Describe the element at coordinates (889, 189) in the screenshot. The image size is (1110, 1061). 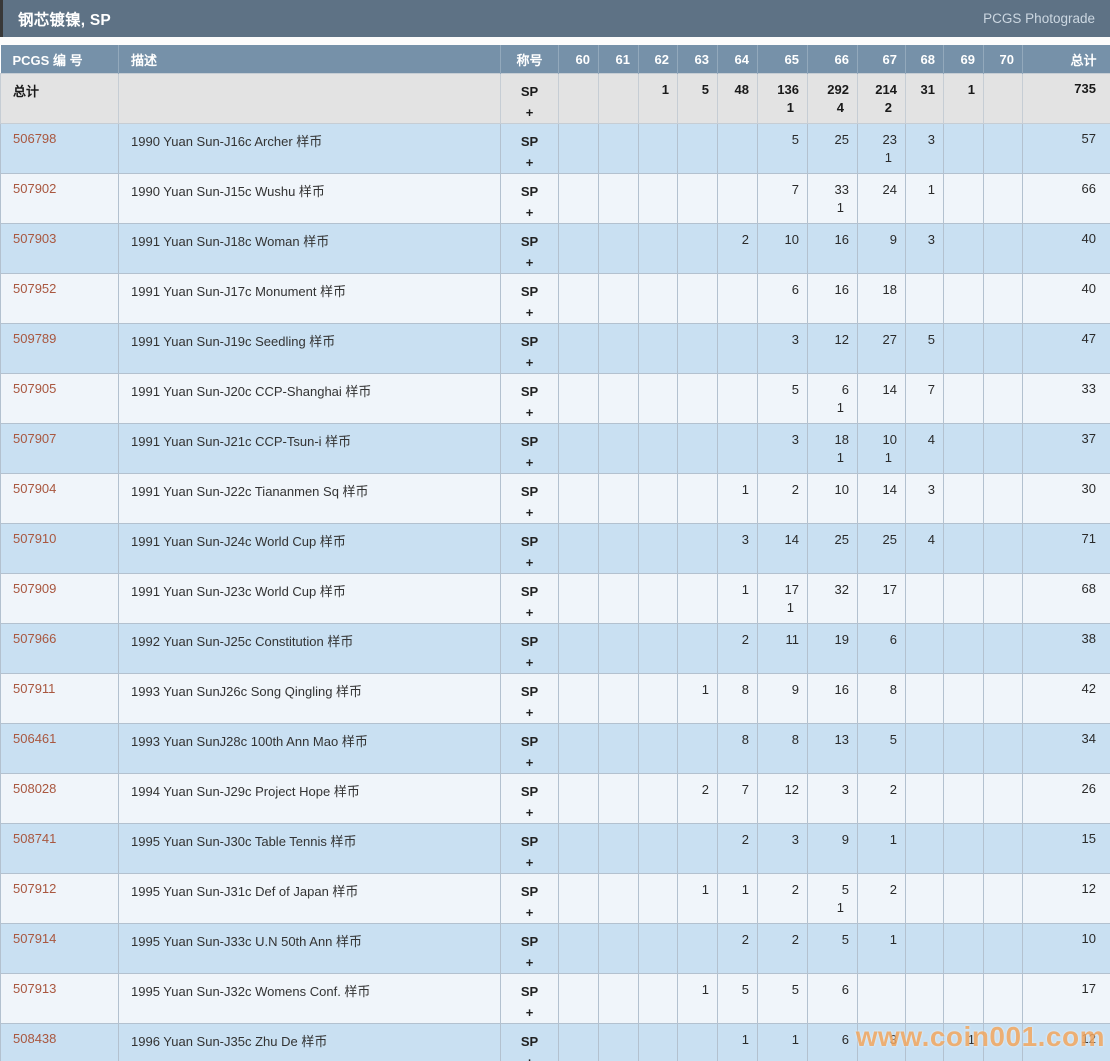
I see `sp-count: 24` at that location.